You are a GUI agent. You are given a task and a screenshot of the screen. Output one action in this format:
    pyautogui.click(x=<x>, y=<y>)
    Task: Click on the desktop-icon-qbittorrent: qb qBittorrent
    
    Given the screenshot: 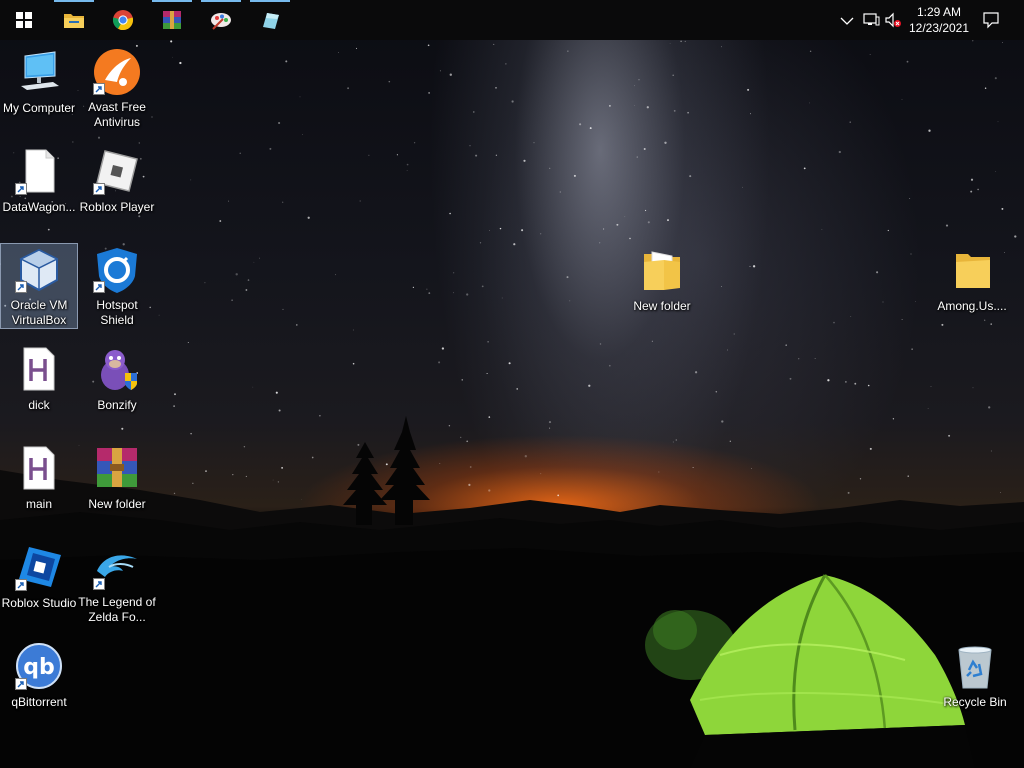 What is the action you would take?
    pyautogui.click(x=39, y=682)
    